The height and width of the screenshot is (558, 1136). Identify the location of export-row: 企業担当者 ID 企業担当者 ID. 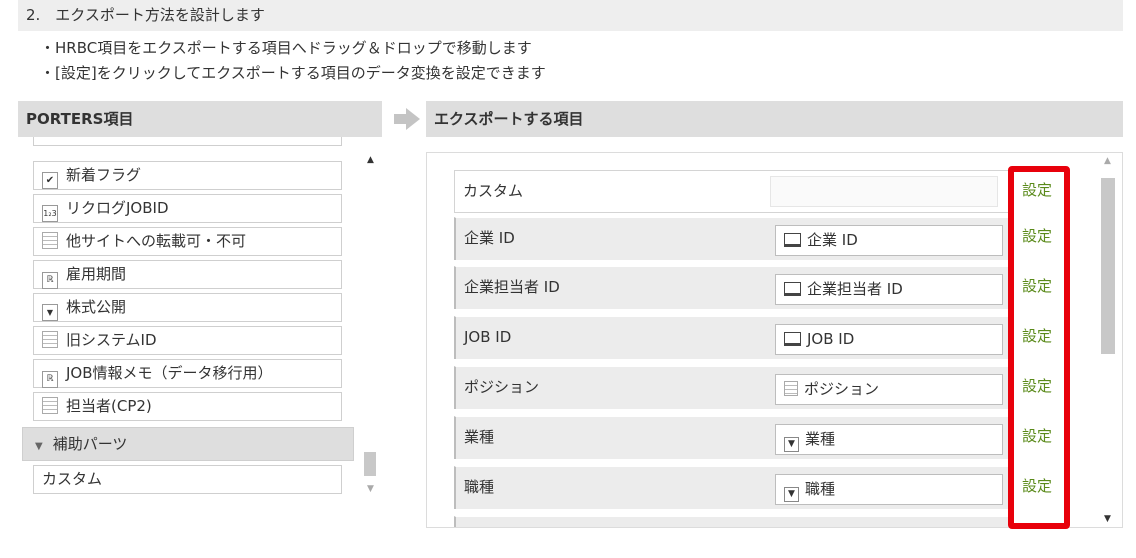
(733, 287).